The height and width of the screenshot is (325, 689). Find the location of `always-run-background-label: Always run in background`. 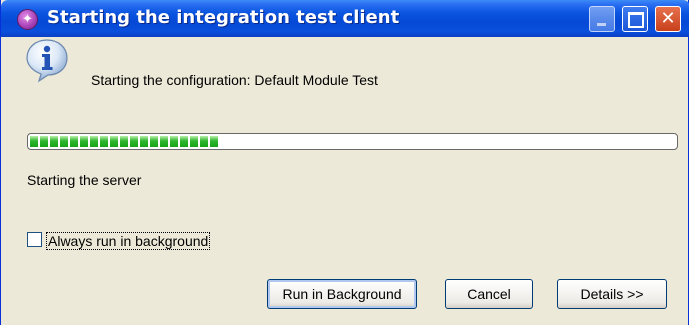

always-run-background-label: Always run in background is located at coordinates (128, 241).